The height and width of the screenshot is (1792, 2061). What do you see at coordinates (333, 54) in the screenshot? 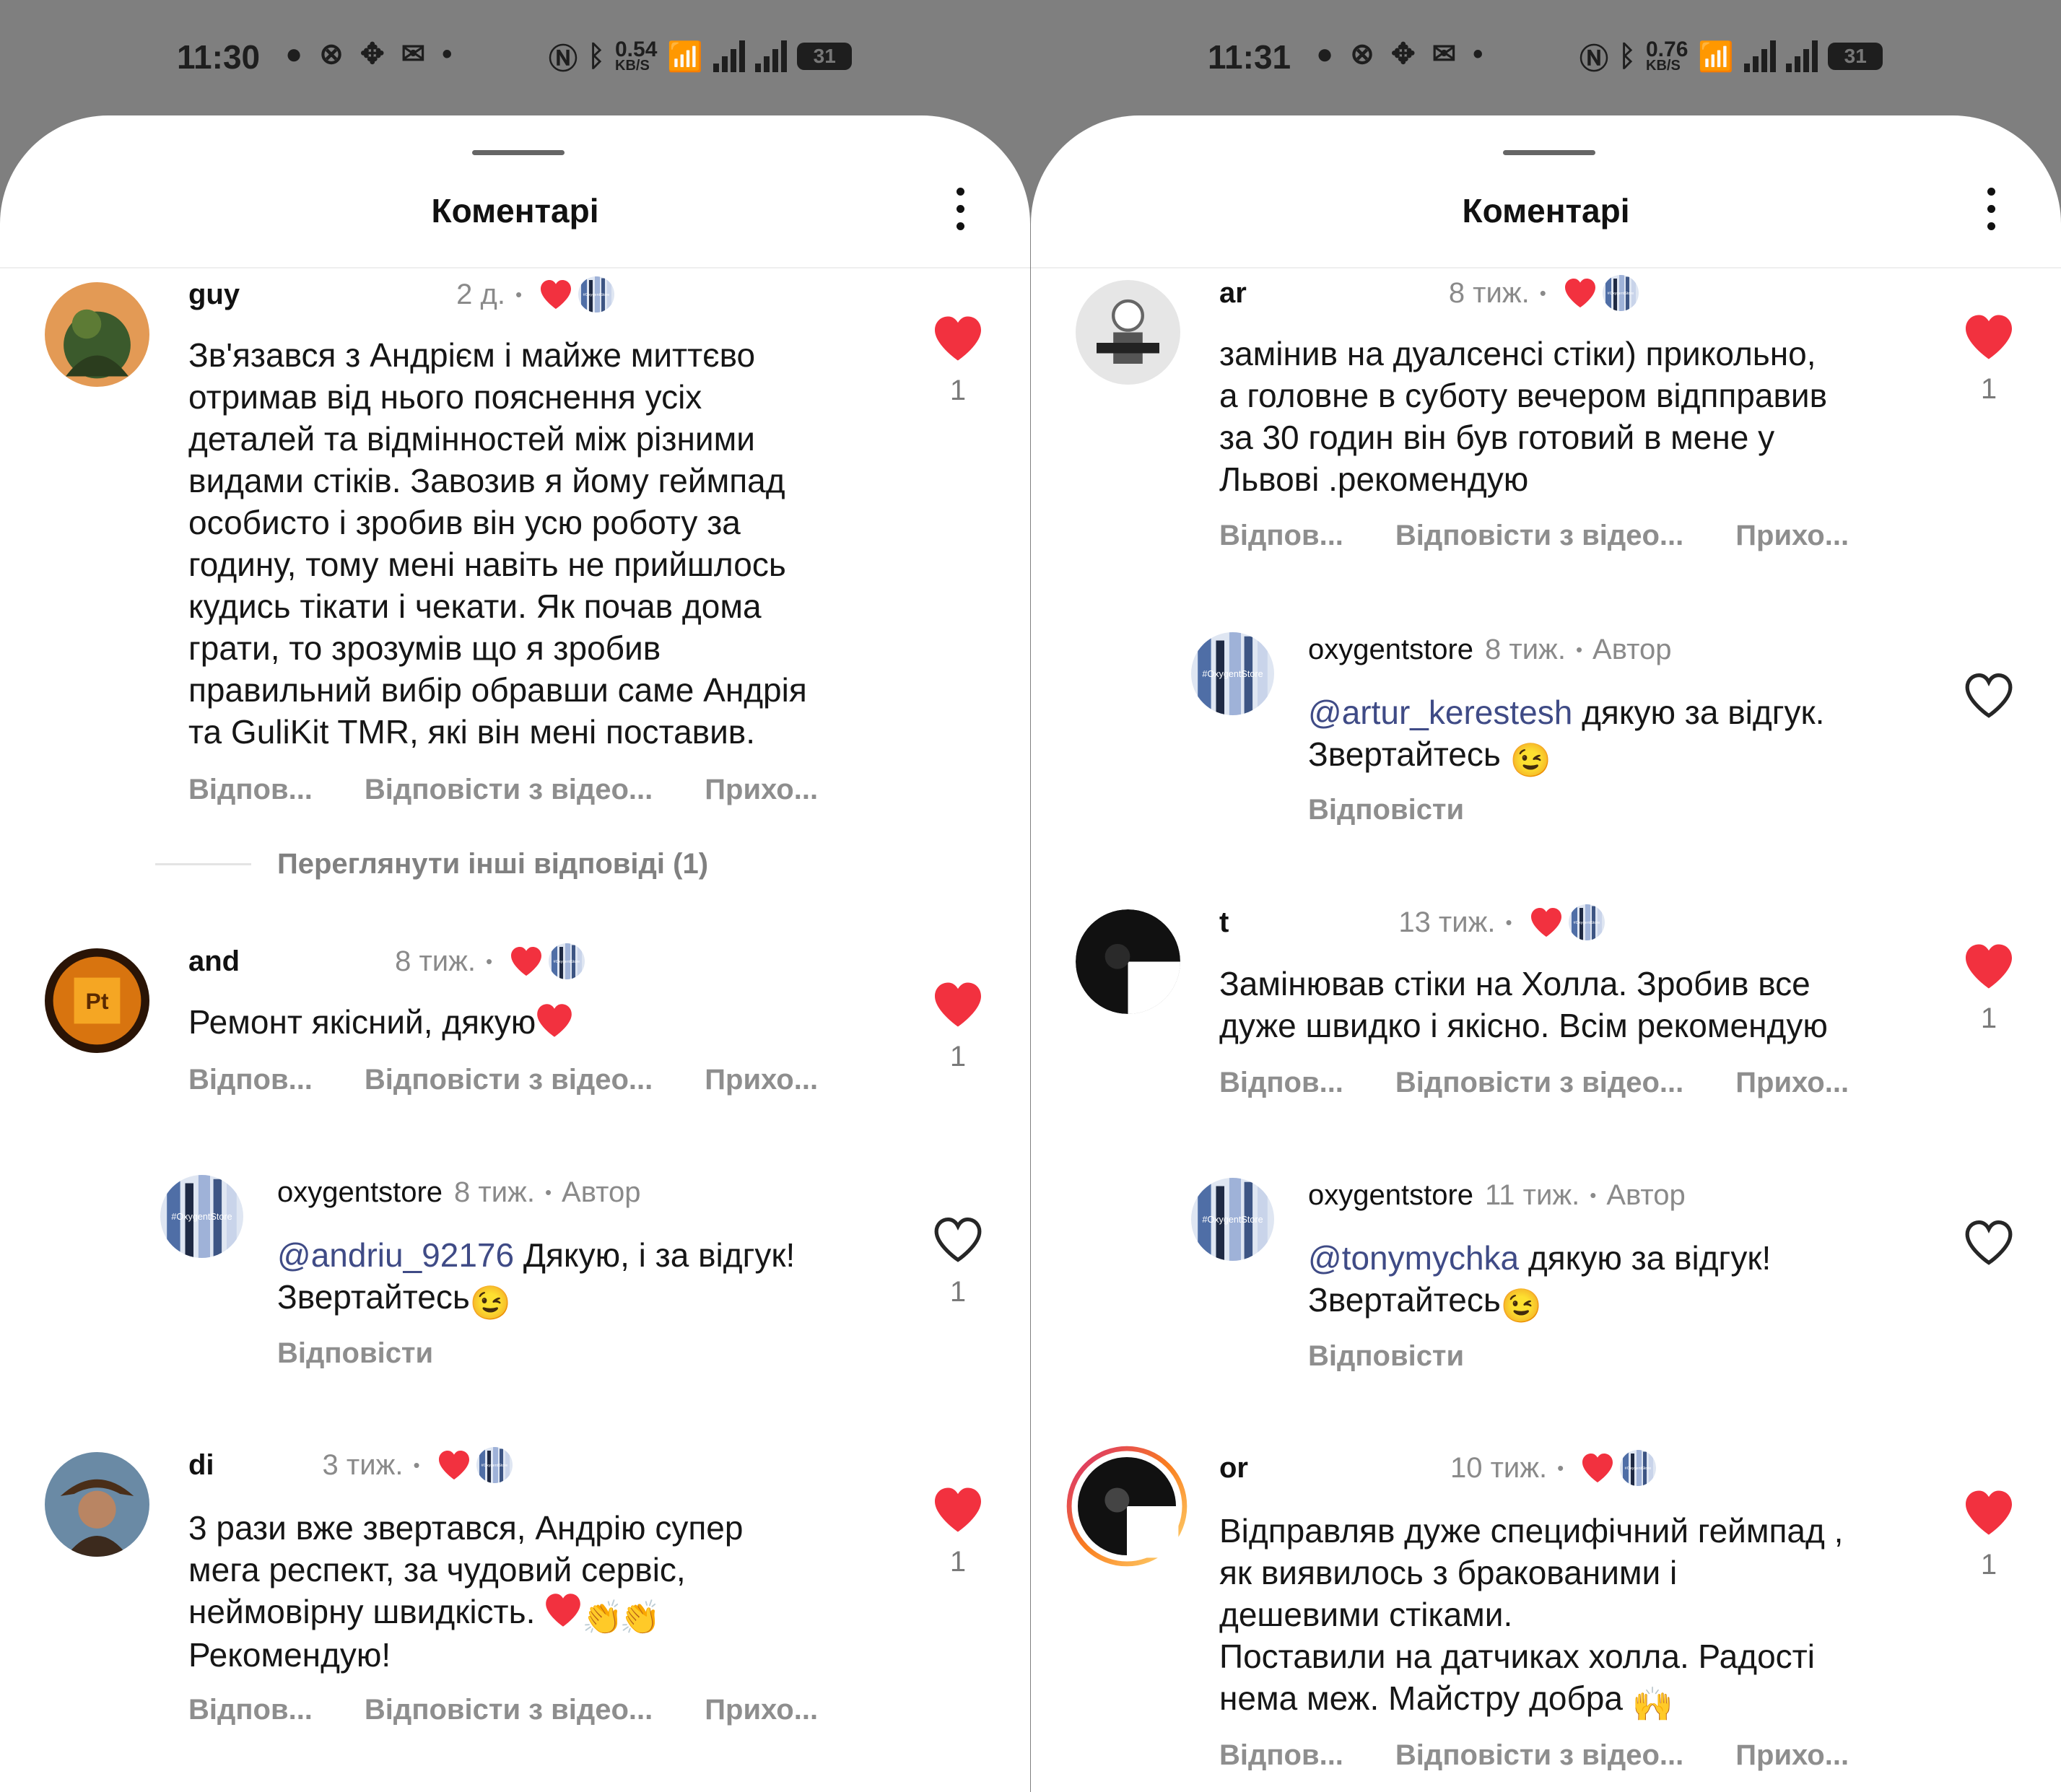
I see `app-icon: ⊗` at bounding box center [333, 54].